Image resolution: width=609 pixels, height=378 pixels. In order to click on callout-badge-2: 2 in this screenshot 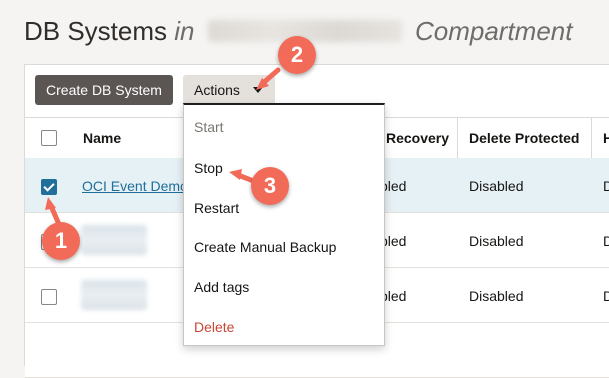, I will do `click(297, 55)`.